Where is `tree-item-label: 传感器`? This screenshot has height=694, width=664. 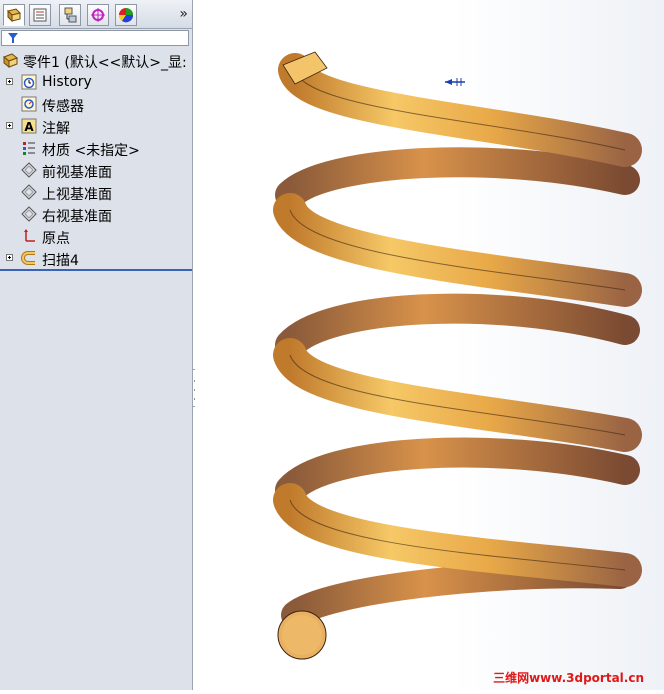 tree-item-label: 传感器 is located at coordinates (63, 107).